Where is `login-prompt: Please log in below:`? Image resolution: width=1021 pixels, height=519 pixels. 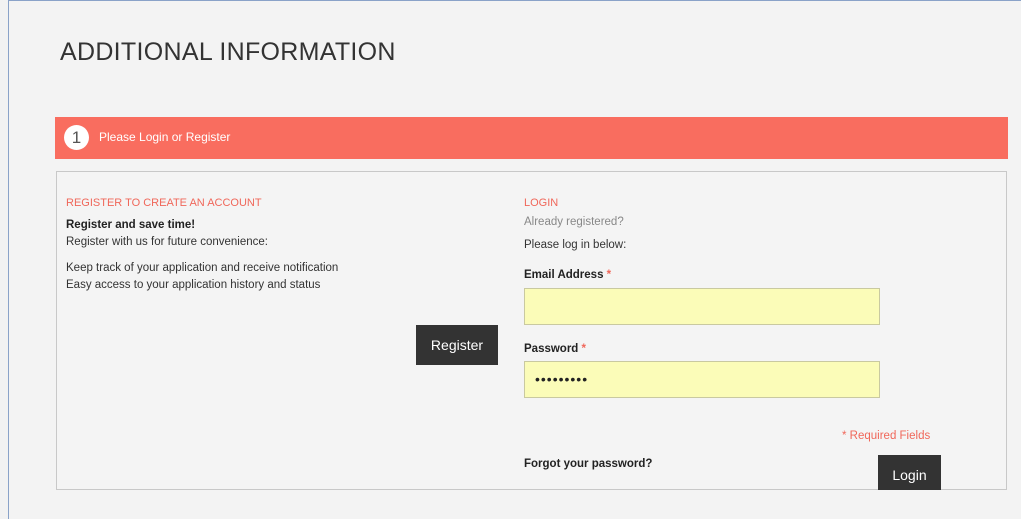
login-prompt: Please log in below: is located at coordinates (575, 245).